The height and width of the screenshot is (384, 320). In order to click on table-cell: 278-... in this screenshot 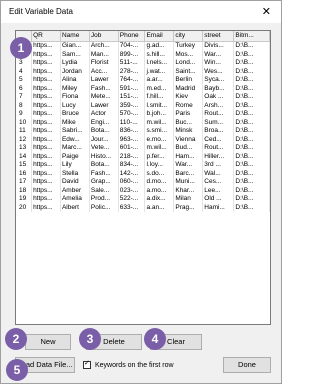, I will do `click(132, 71)`.